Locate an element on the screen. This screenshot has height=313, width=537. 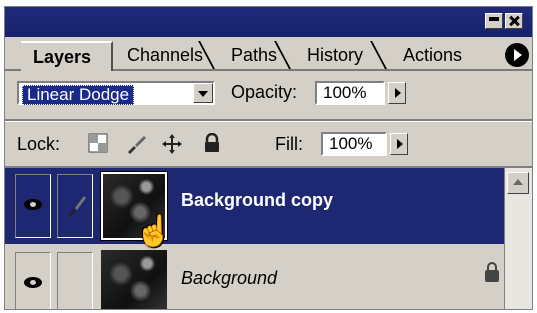
fill-slider-arrow-icon is located at coordinates (399, 144).